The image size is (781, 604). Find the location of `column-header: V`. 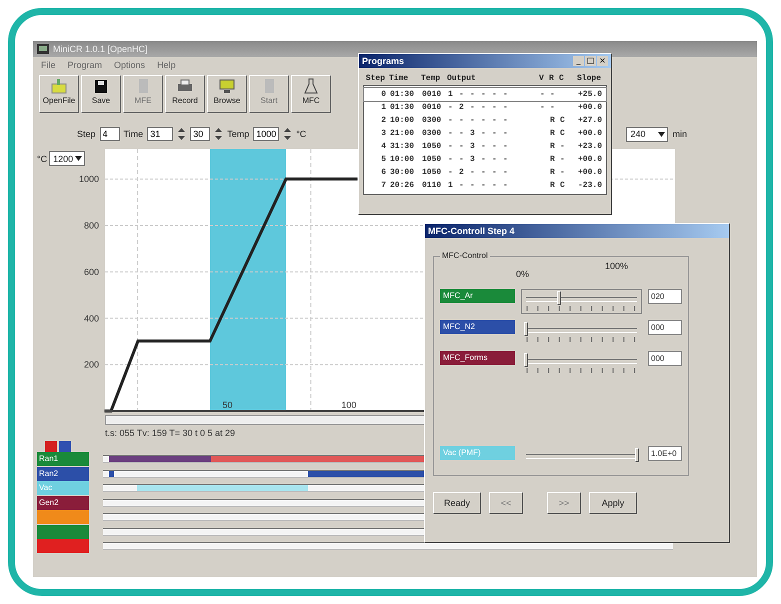

column-header: V is located at coordinates (542, 78).